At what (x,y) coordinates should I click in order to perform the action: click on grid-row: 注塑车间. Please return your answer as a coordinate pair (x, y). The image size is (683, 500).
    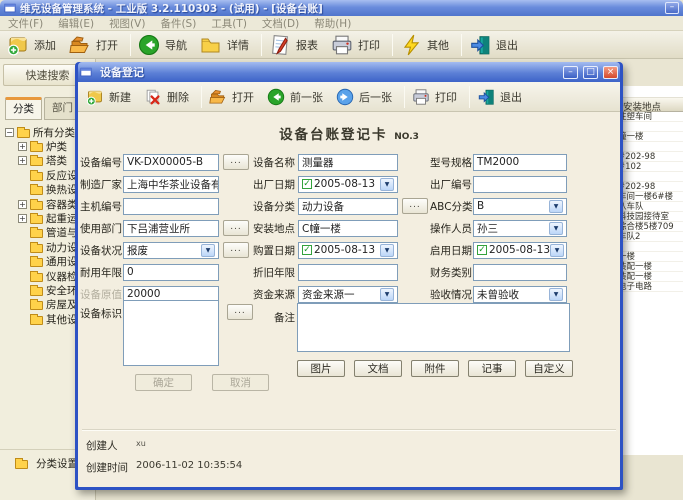
    Looking at the image, I should click on (652, 117).